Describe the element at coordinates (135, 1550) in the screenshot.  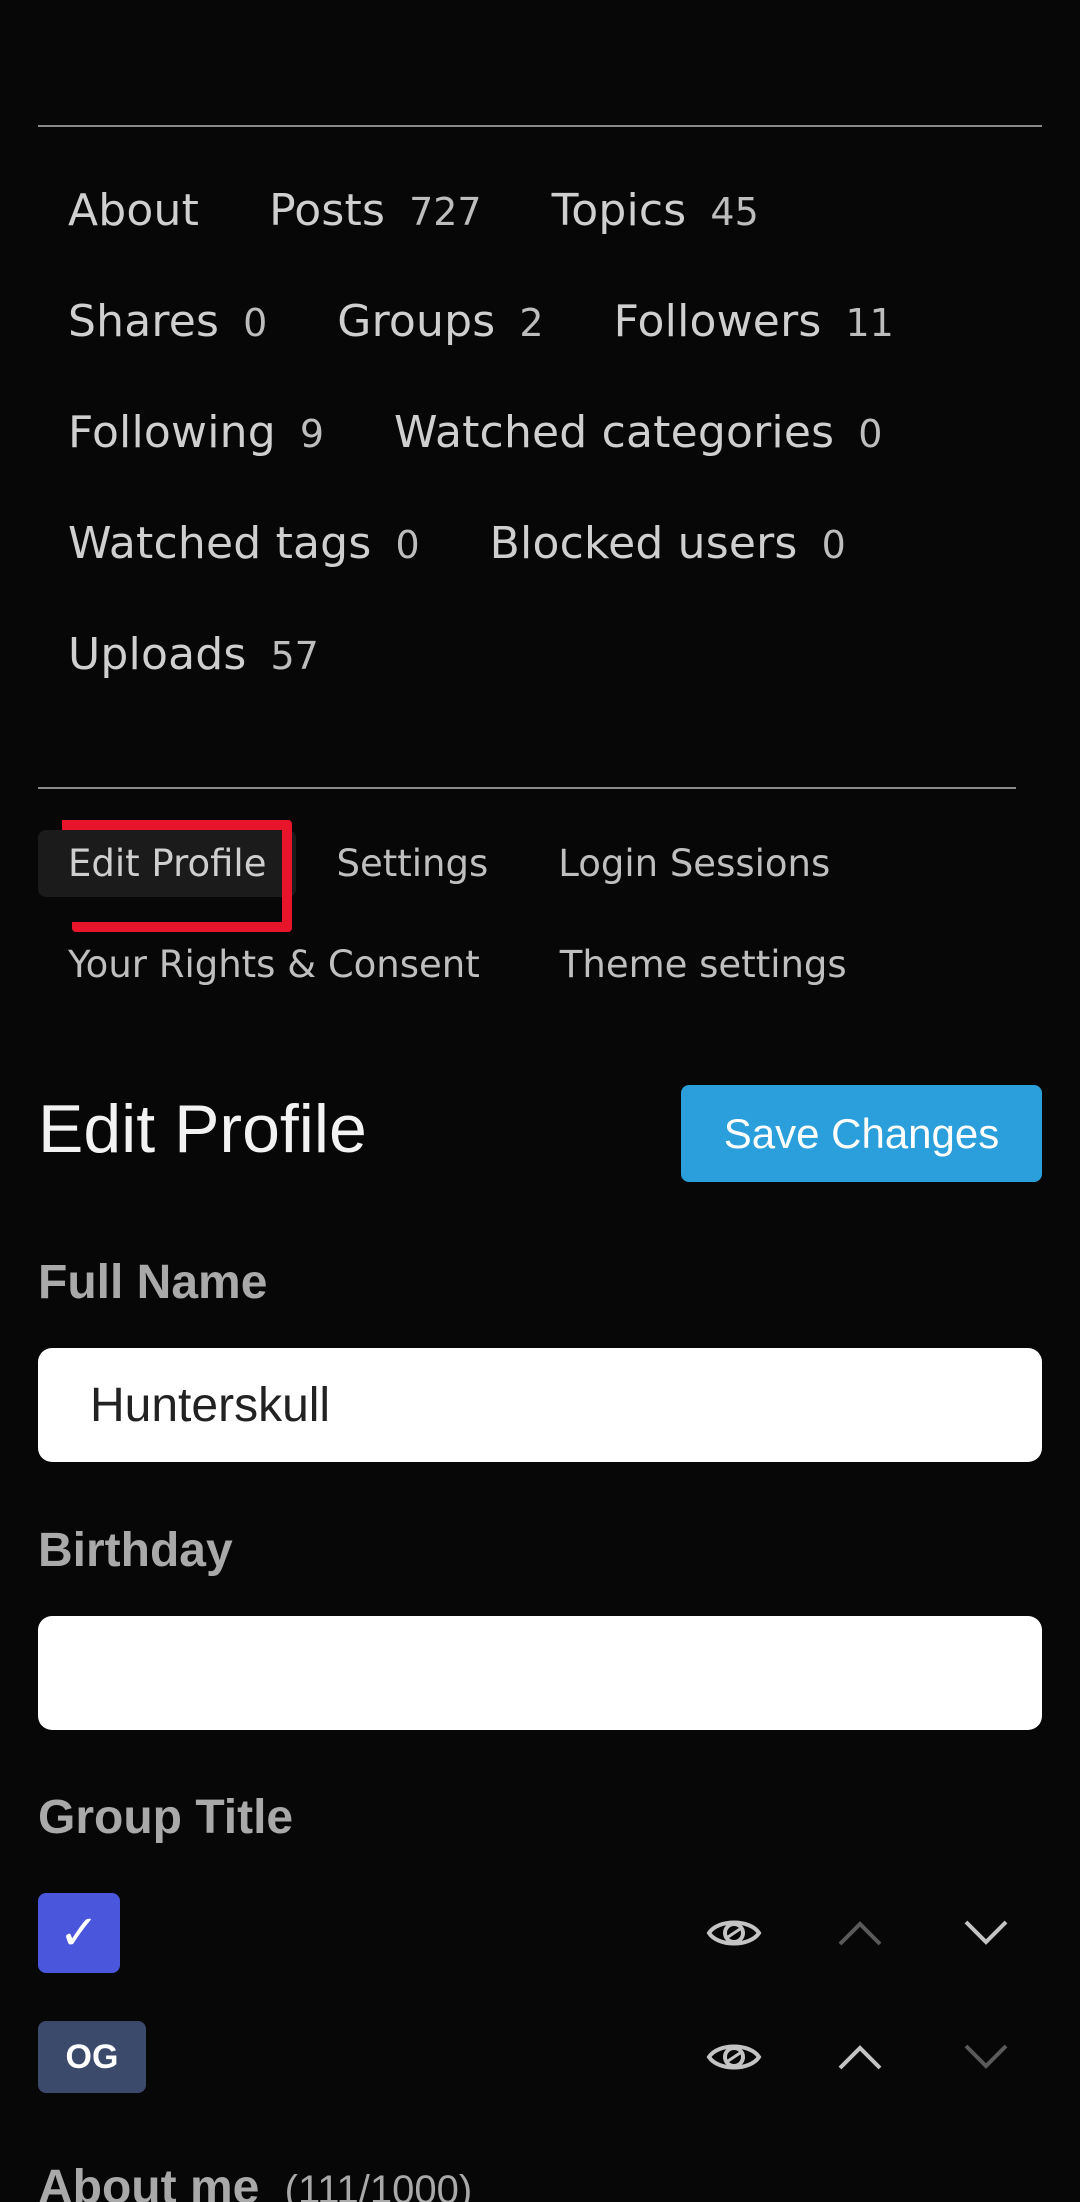
I see `birthday-label: Birthday` at that location.